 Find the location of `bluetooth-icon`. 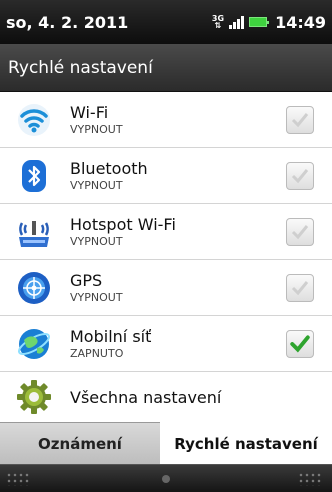

bluetooth-icon is located at coordinates (34, 176).